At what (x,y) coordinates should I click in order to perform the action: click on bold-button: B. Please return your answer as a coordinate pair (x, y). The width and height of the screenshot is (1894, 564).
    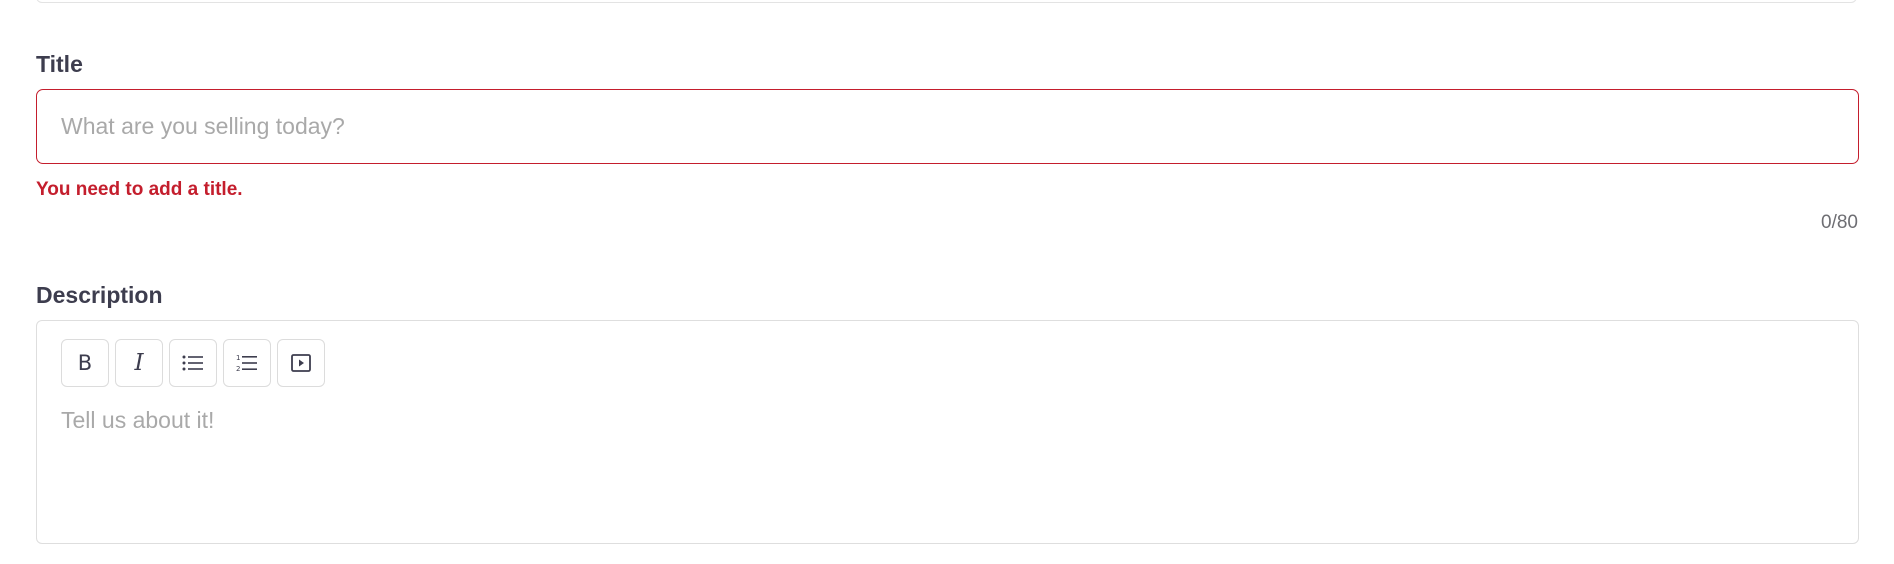
    Looking at the image, I should click on (85, 363).